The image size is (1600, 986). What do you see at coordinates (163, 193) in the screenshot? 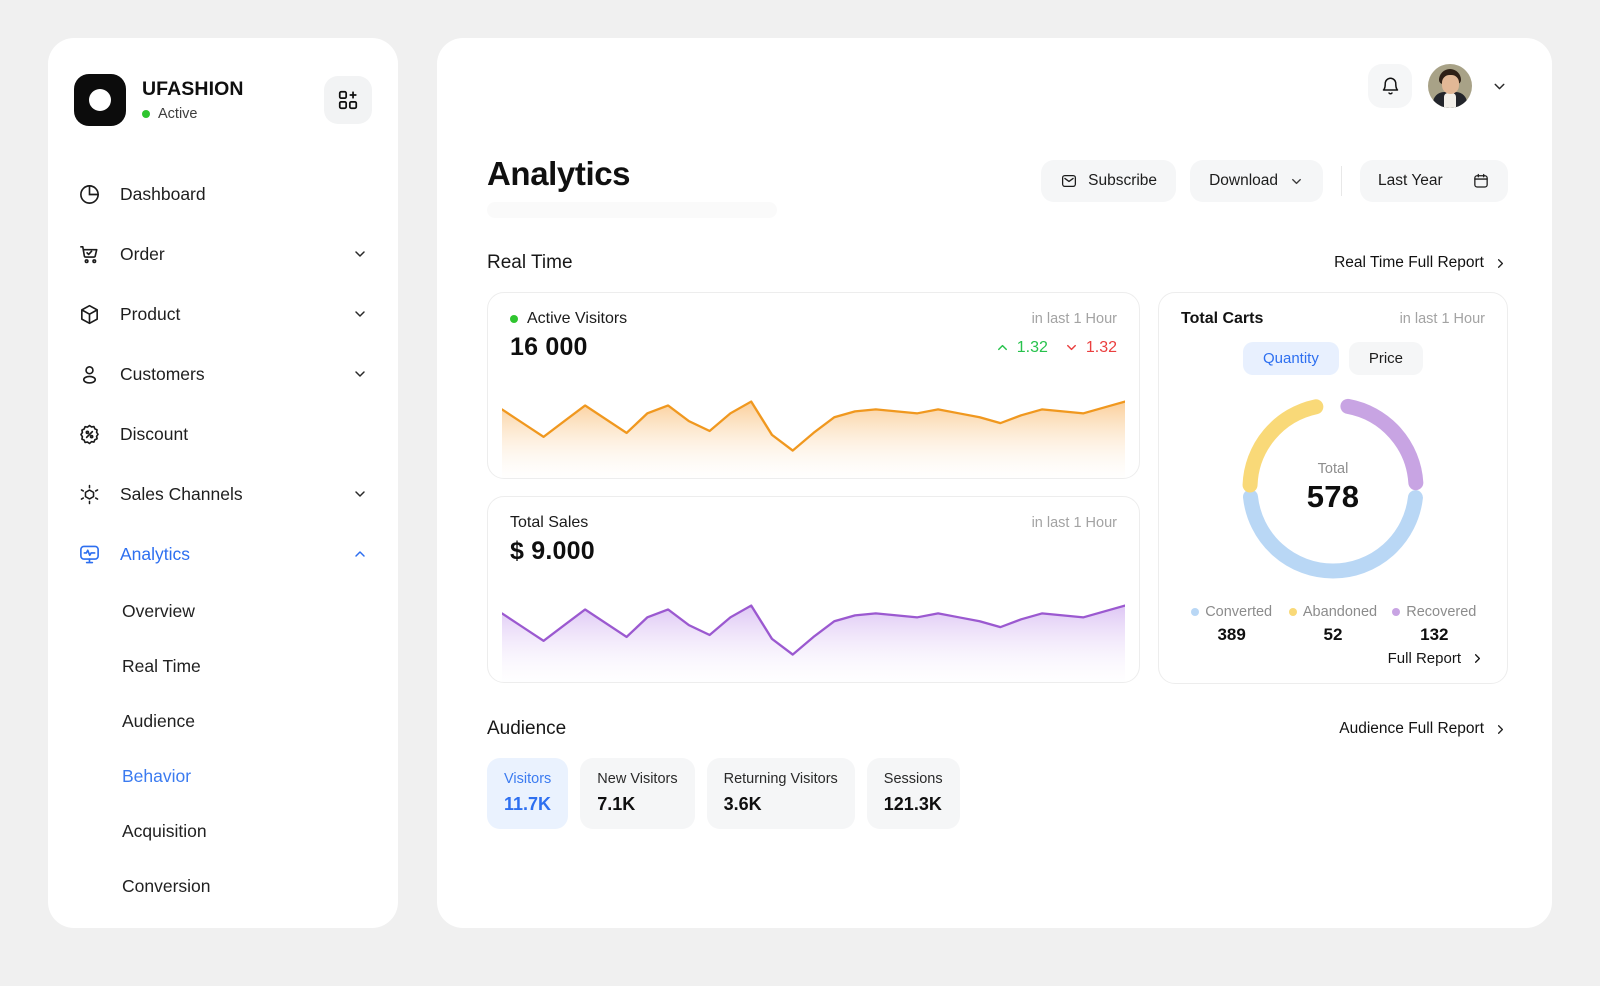
I see `sidebar-item-label: Dashboard` at bounding box center [163, 193].